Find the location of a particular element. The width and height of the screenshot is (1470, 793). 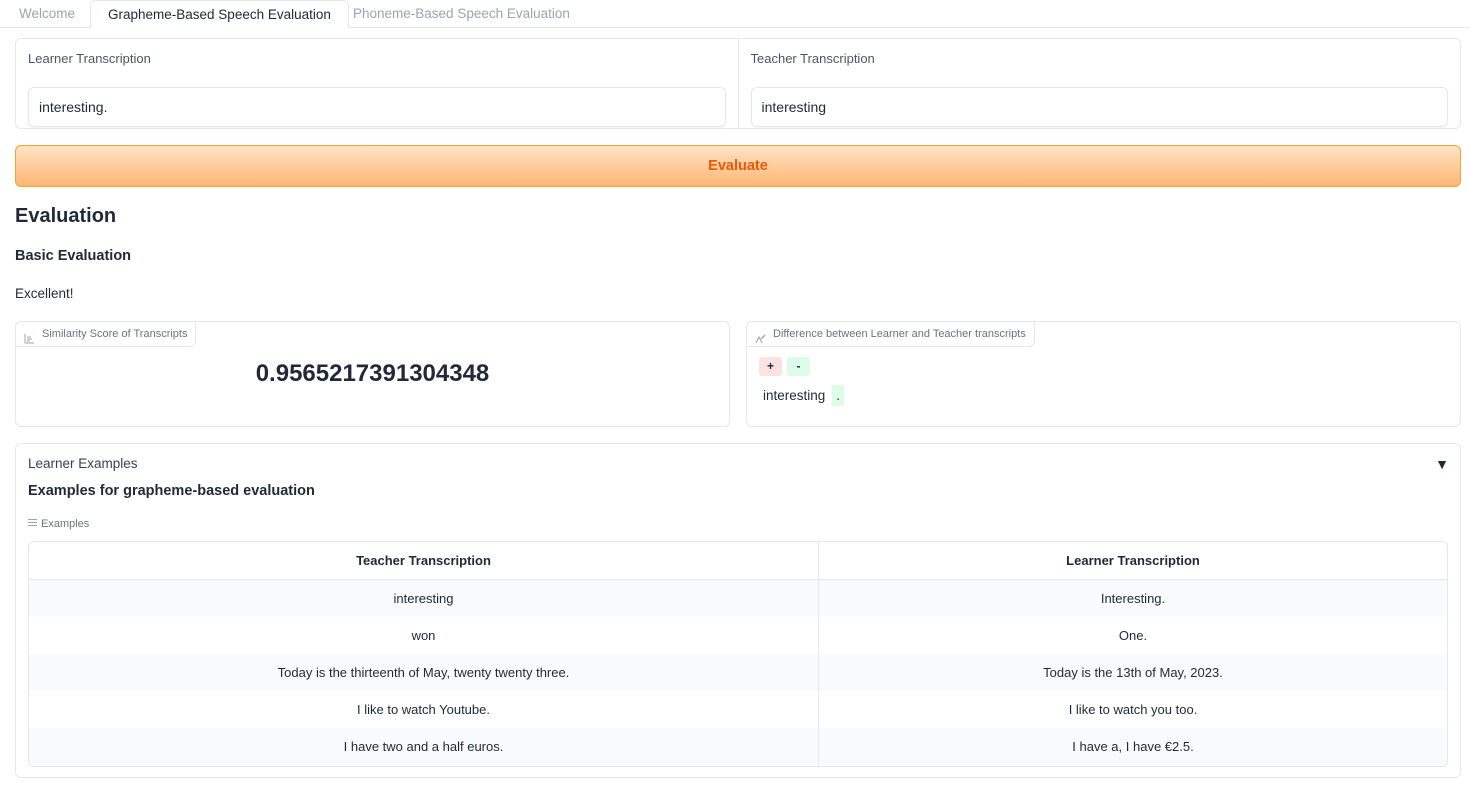

evaluation-verdict: Excellent! is located at coordinates (44, 293).